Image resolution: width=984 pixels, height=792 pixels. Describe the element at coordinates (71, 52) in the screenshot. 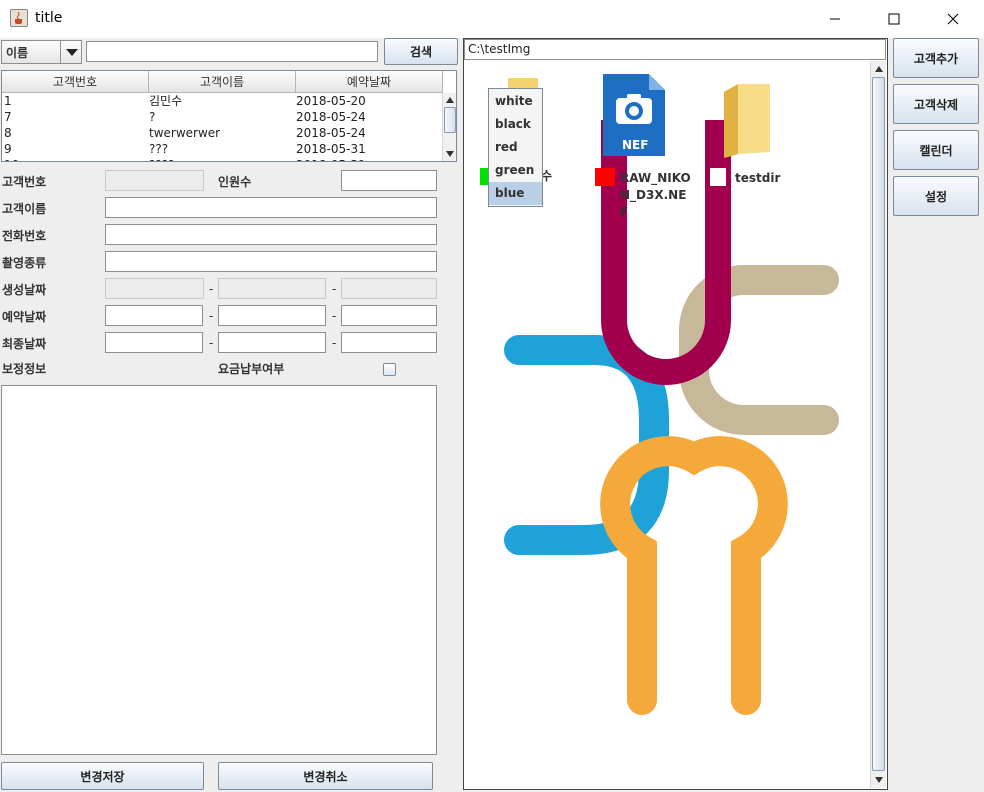

I see `chevron-down-icon` at that location.